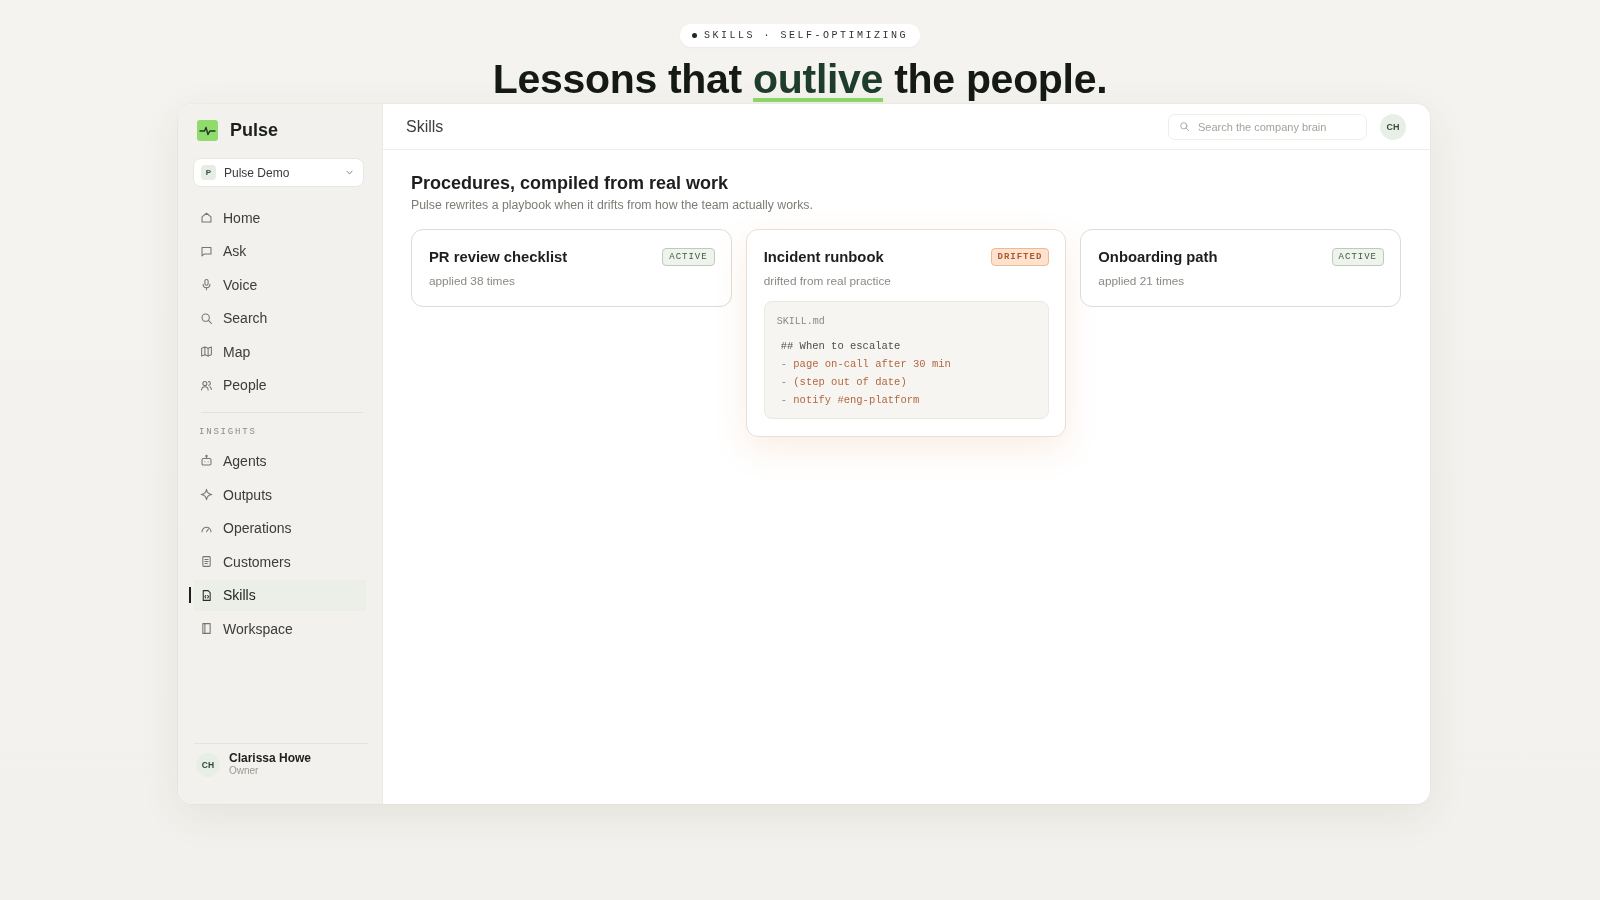  What do you see at coordinates (206, 629) in the screenshot?
I see `book-icon` at bounding box center [206, 629].